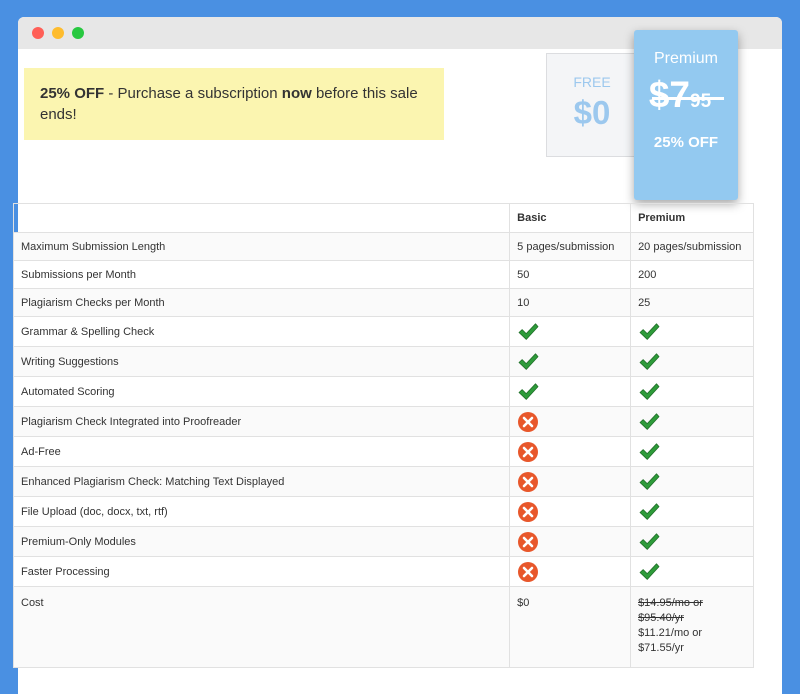 The image size is (800, 694). Describe the element at coordinates (38, 33) in the screenshot. I see `close-window-button` at that location.